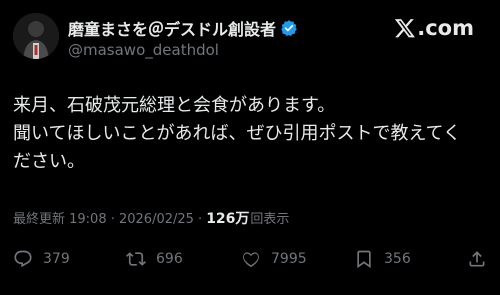 This screenshot has height=295, width=500. What do you see at coordinates (56, 259) in the screenshot?
I see `reply-count: 379` at bounding box center [56, 259].